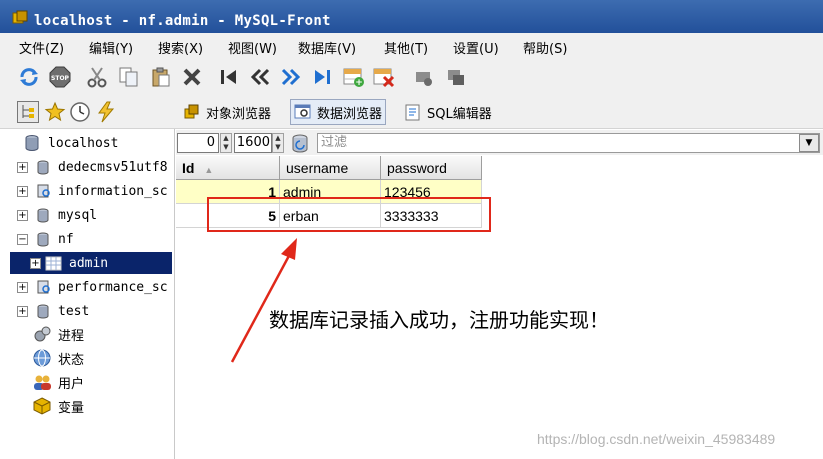 This screenshot has width=823, height=459. What do you see at coordinates (42, 406) in the screenshot?
I see `variables-icon` at bounding box center [42, 406].